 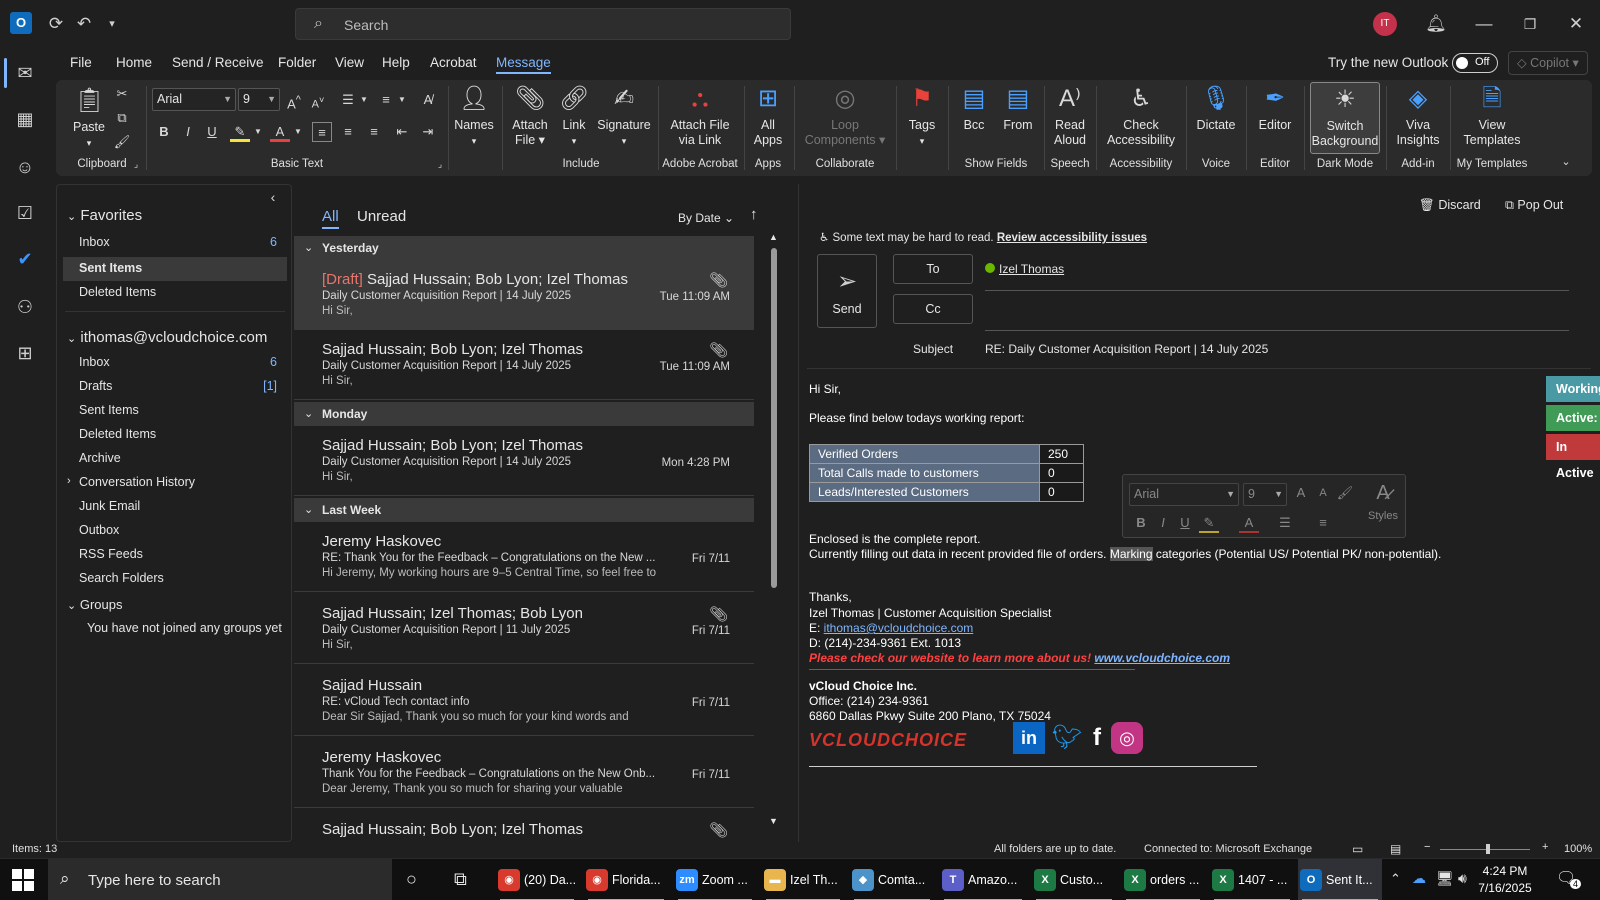 I want to click on undo-icon: ↶, so click(x=84, y=24).